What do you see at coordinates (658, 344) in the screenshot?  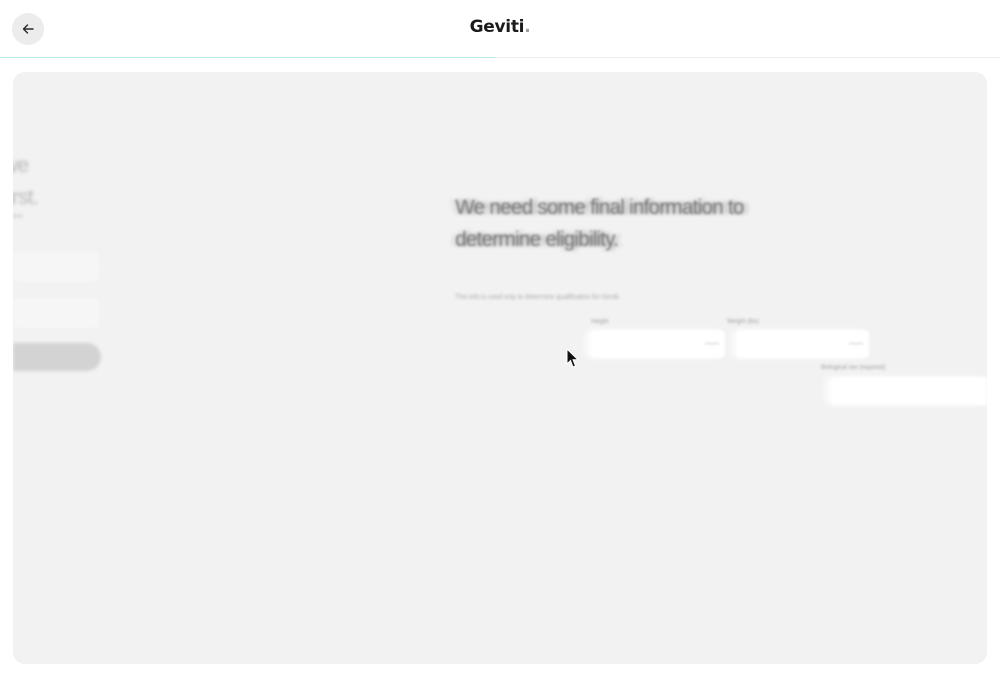 I see `height-input` at bounding box center [658, 344].